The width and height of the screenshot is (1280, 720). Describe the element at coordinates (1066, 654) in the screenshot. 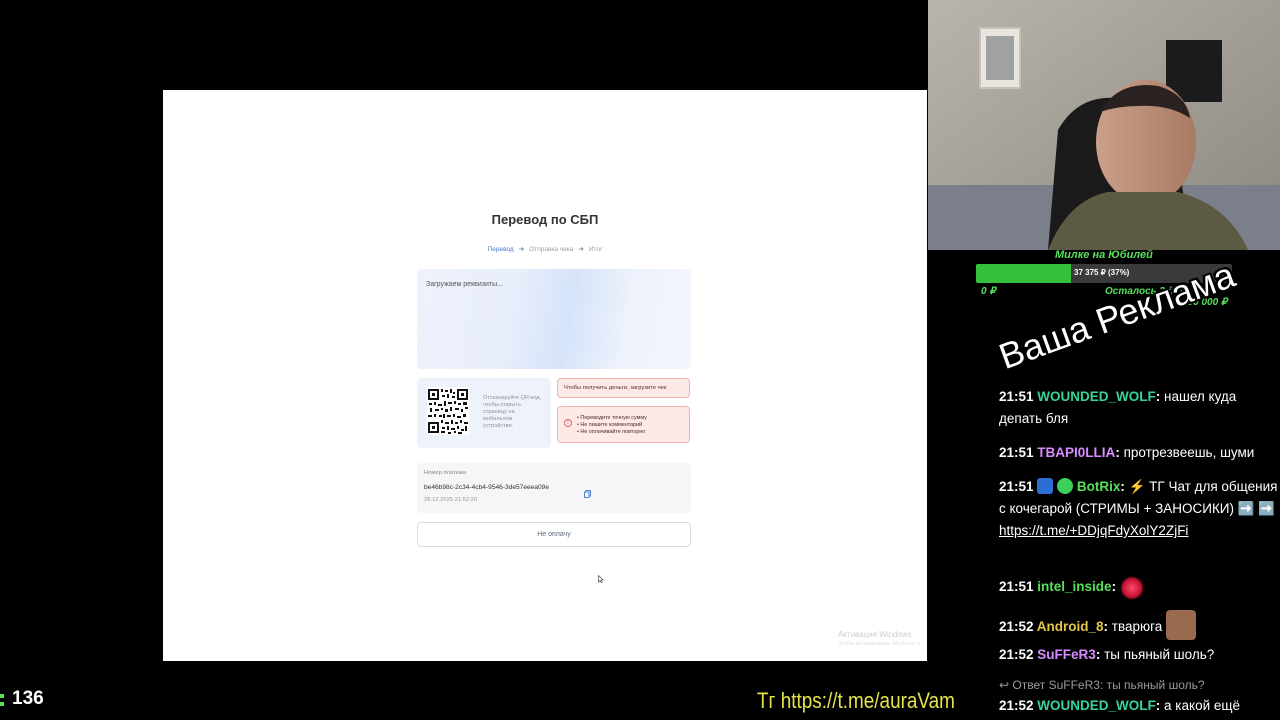

I see `chat-username: SuFFeR3` at that location.